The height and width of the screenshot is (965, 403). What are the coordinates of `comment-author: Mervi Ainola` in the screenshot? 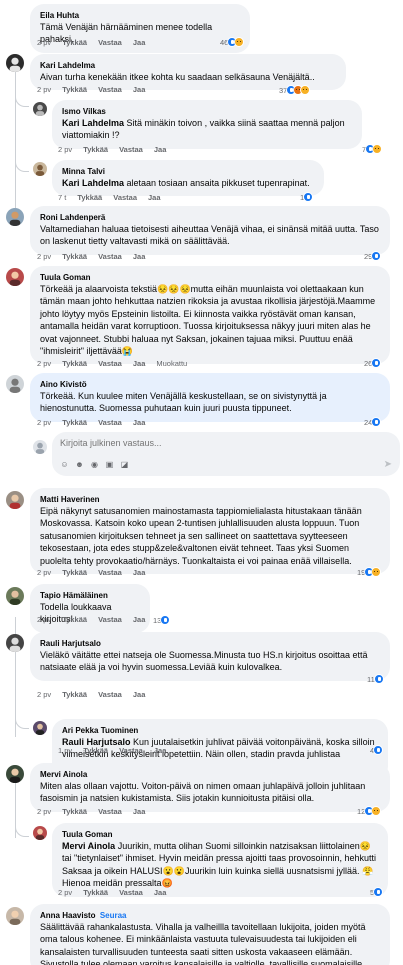 It's located at (210, 774).